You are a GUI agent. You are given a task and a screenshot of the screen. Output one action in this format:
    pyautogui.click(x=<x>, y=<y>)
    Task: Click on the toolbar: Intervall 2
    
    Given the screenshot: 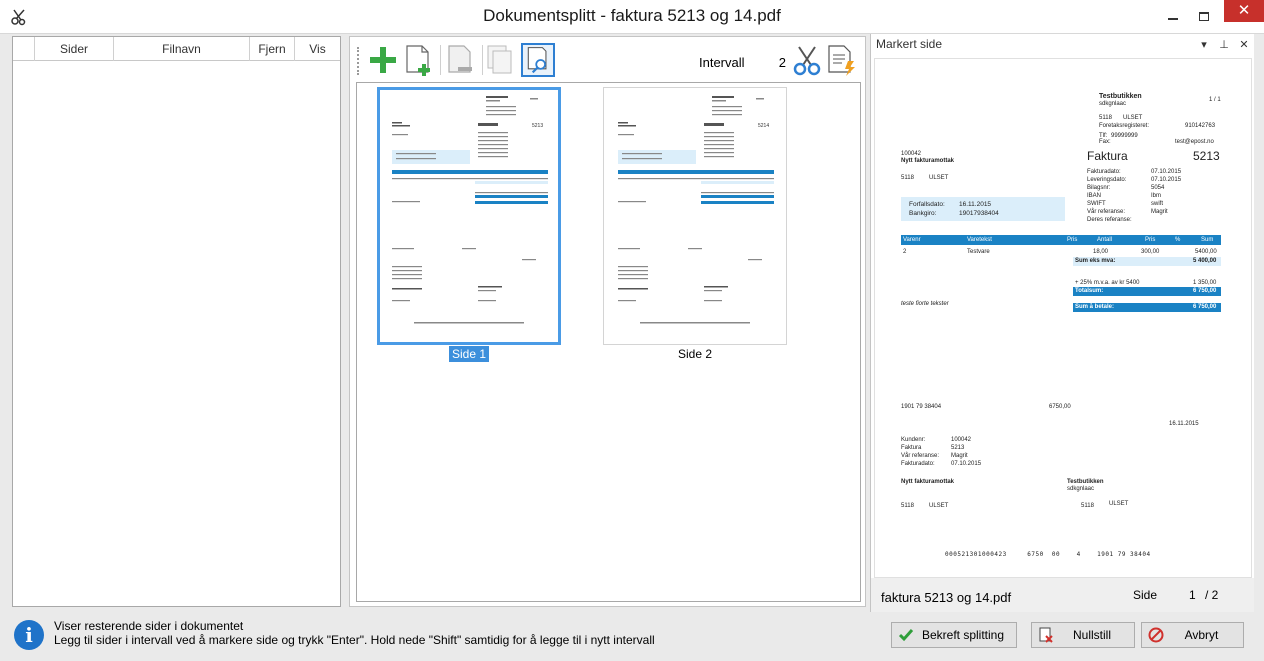 What is the action you would take?
    pyautogui.click(x=607, y=59)
    